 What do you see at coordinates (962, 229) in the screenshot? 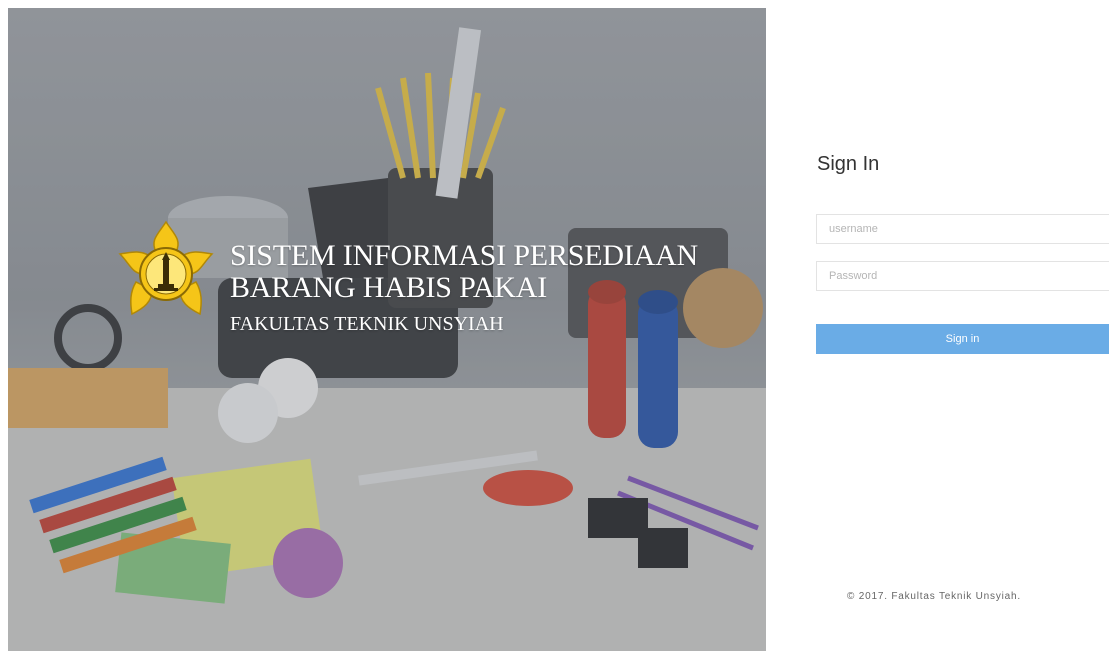
I see `username-input` at bounding box center [962, 229].